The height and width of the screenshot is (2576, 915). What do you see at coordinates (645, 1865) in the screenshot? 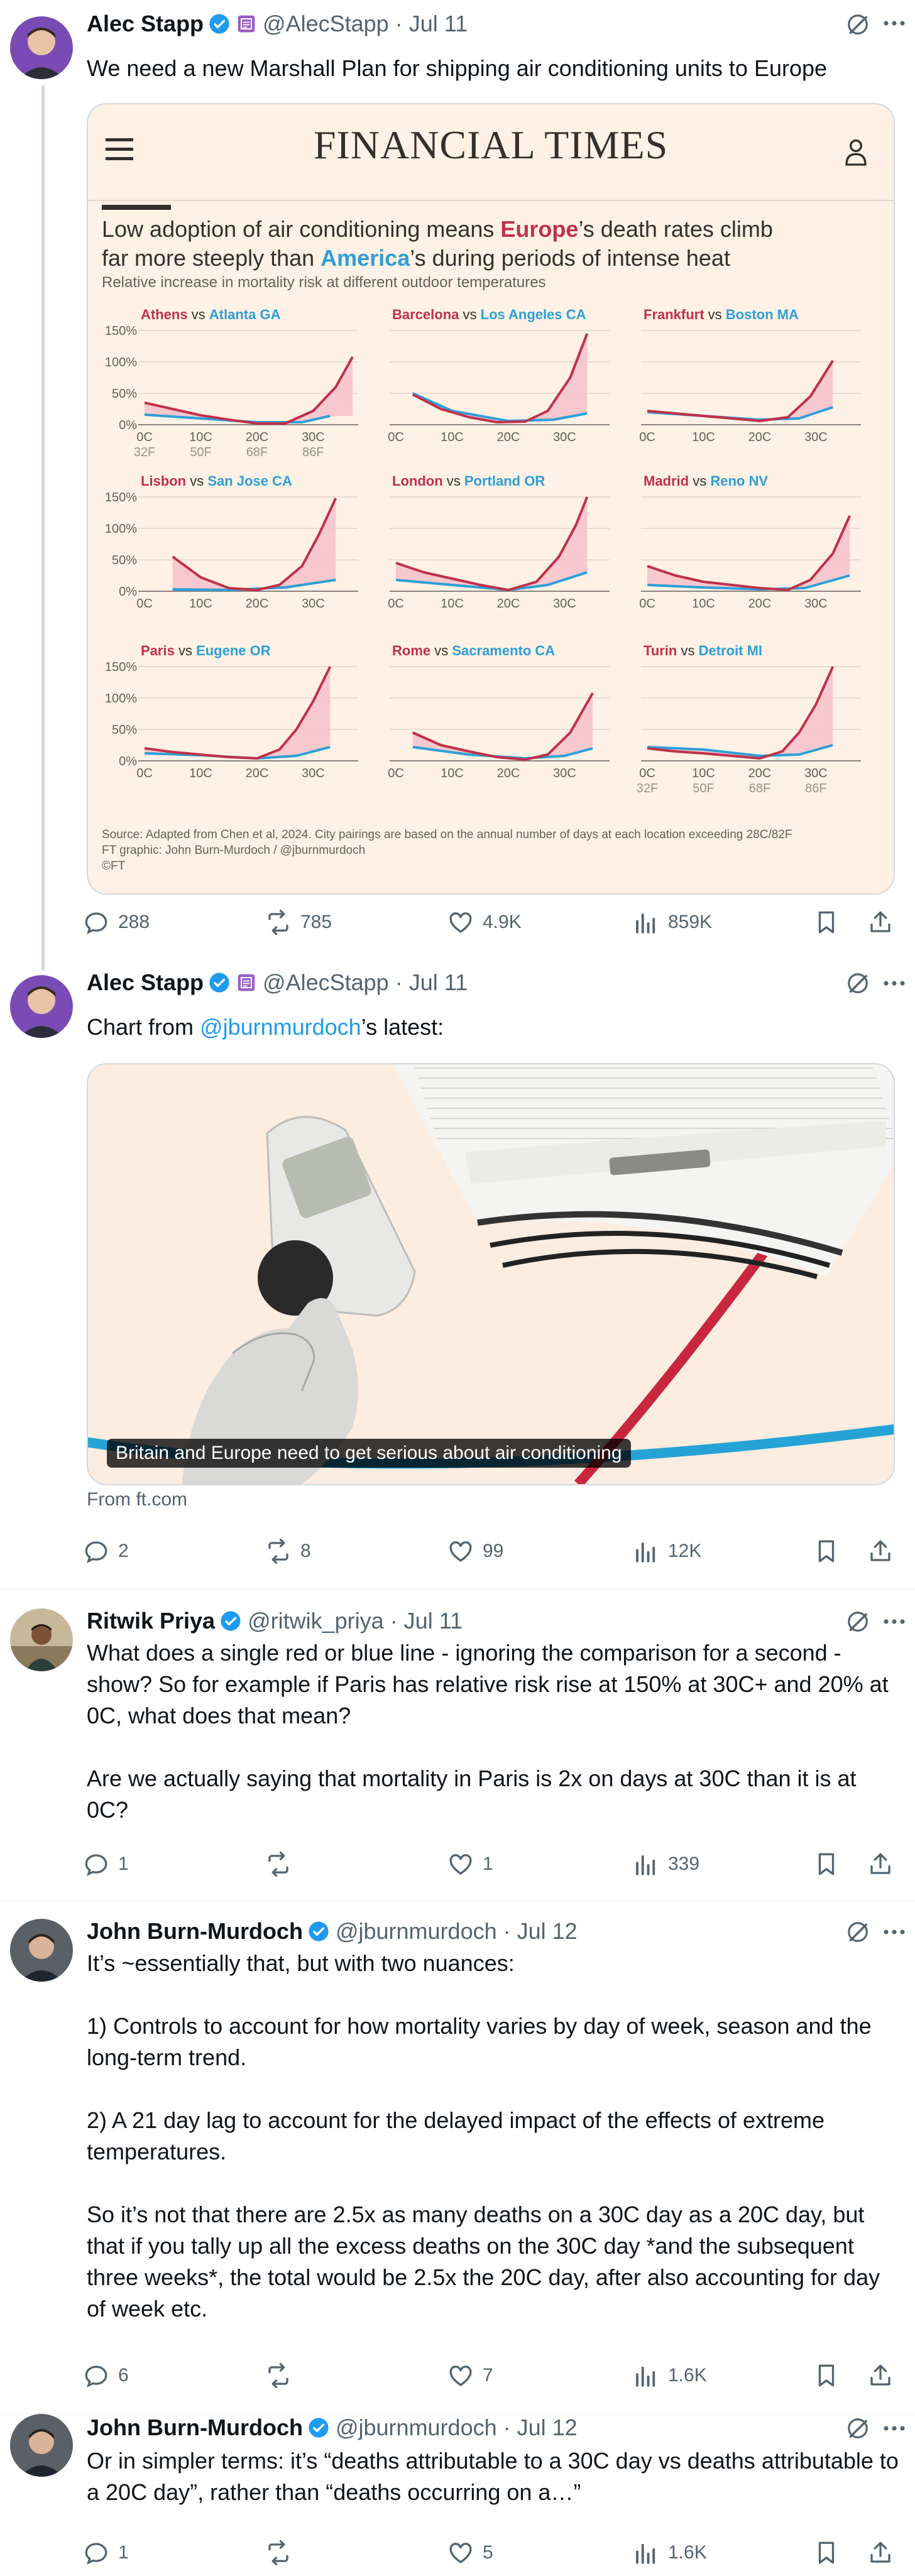
I see `views-icon` at bounding box center [645, 1865].